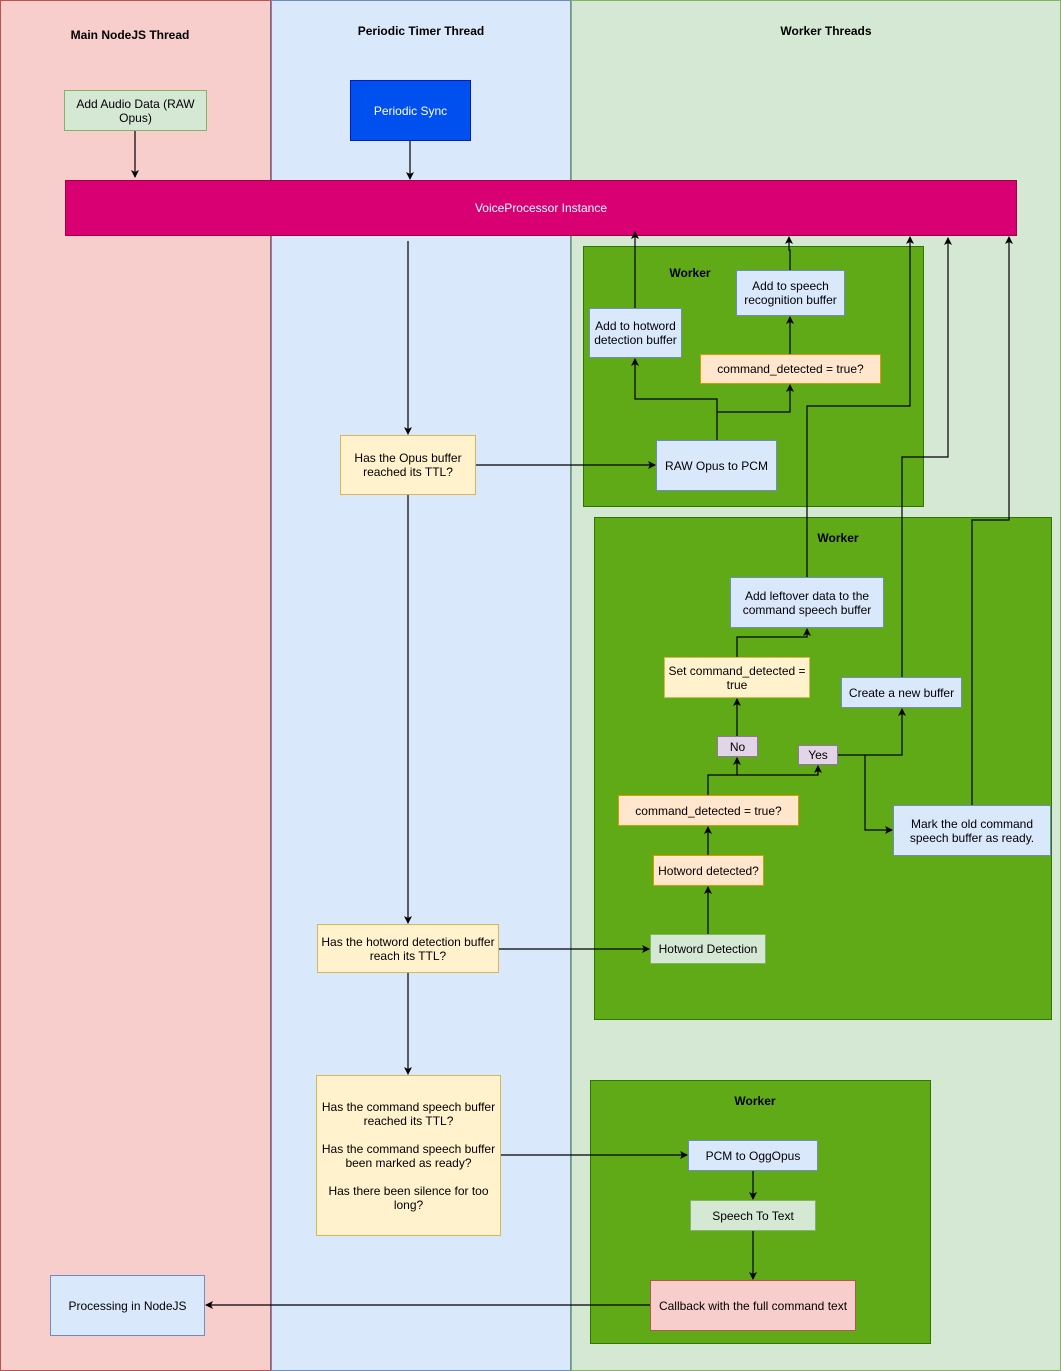 This screenshot has width=1061, height=1371. Describe the element at coordinates (708, 870) in the screenshot. I see `hotword-detected-check-node: Hotword detected?` at that location.